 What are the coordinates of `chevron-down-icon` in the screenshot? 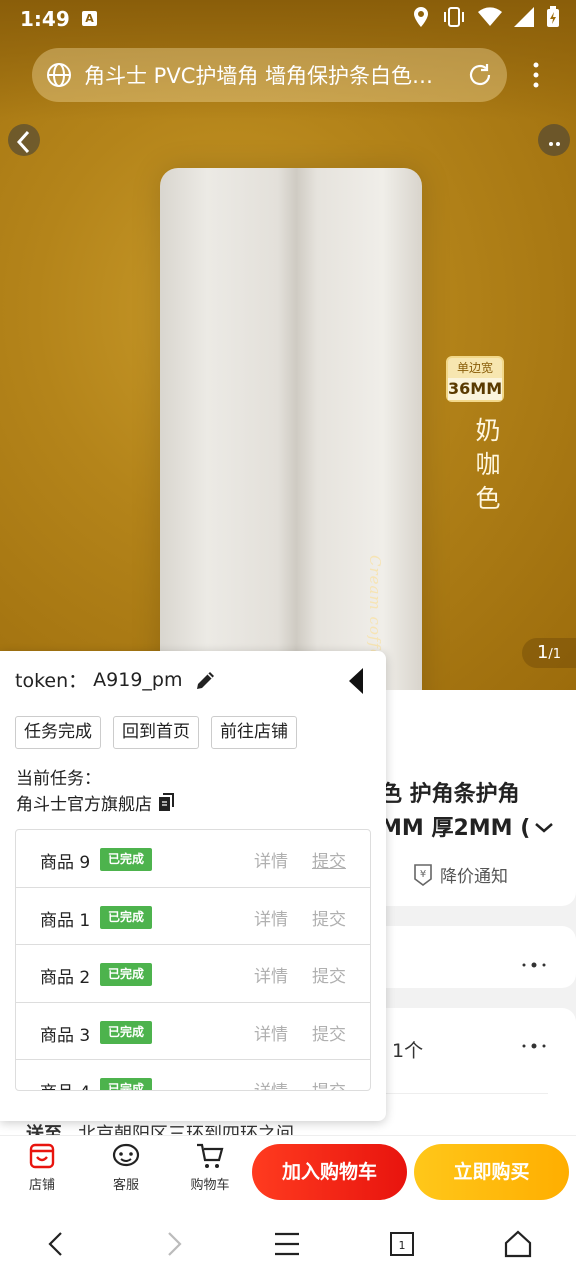 It's located at (544, 828).